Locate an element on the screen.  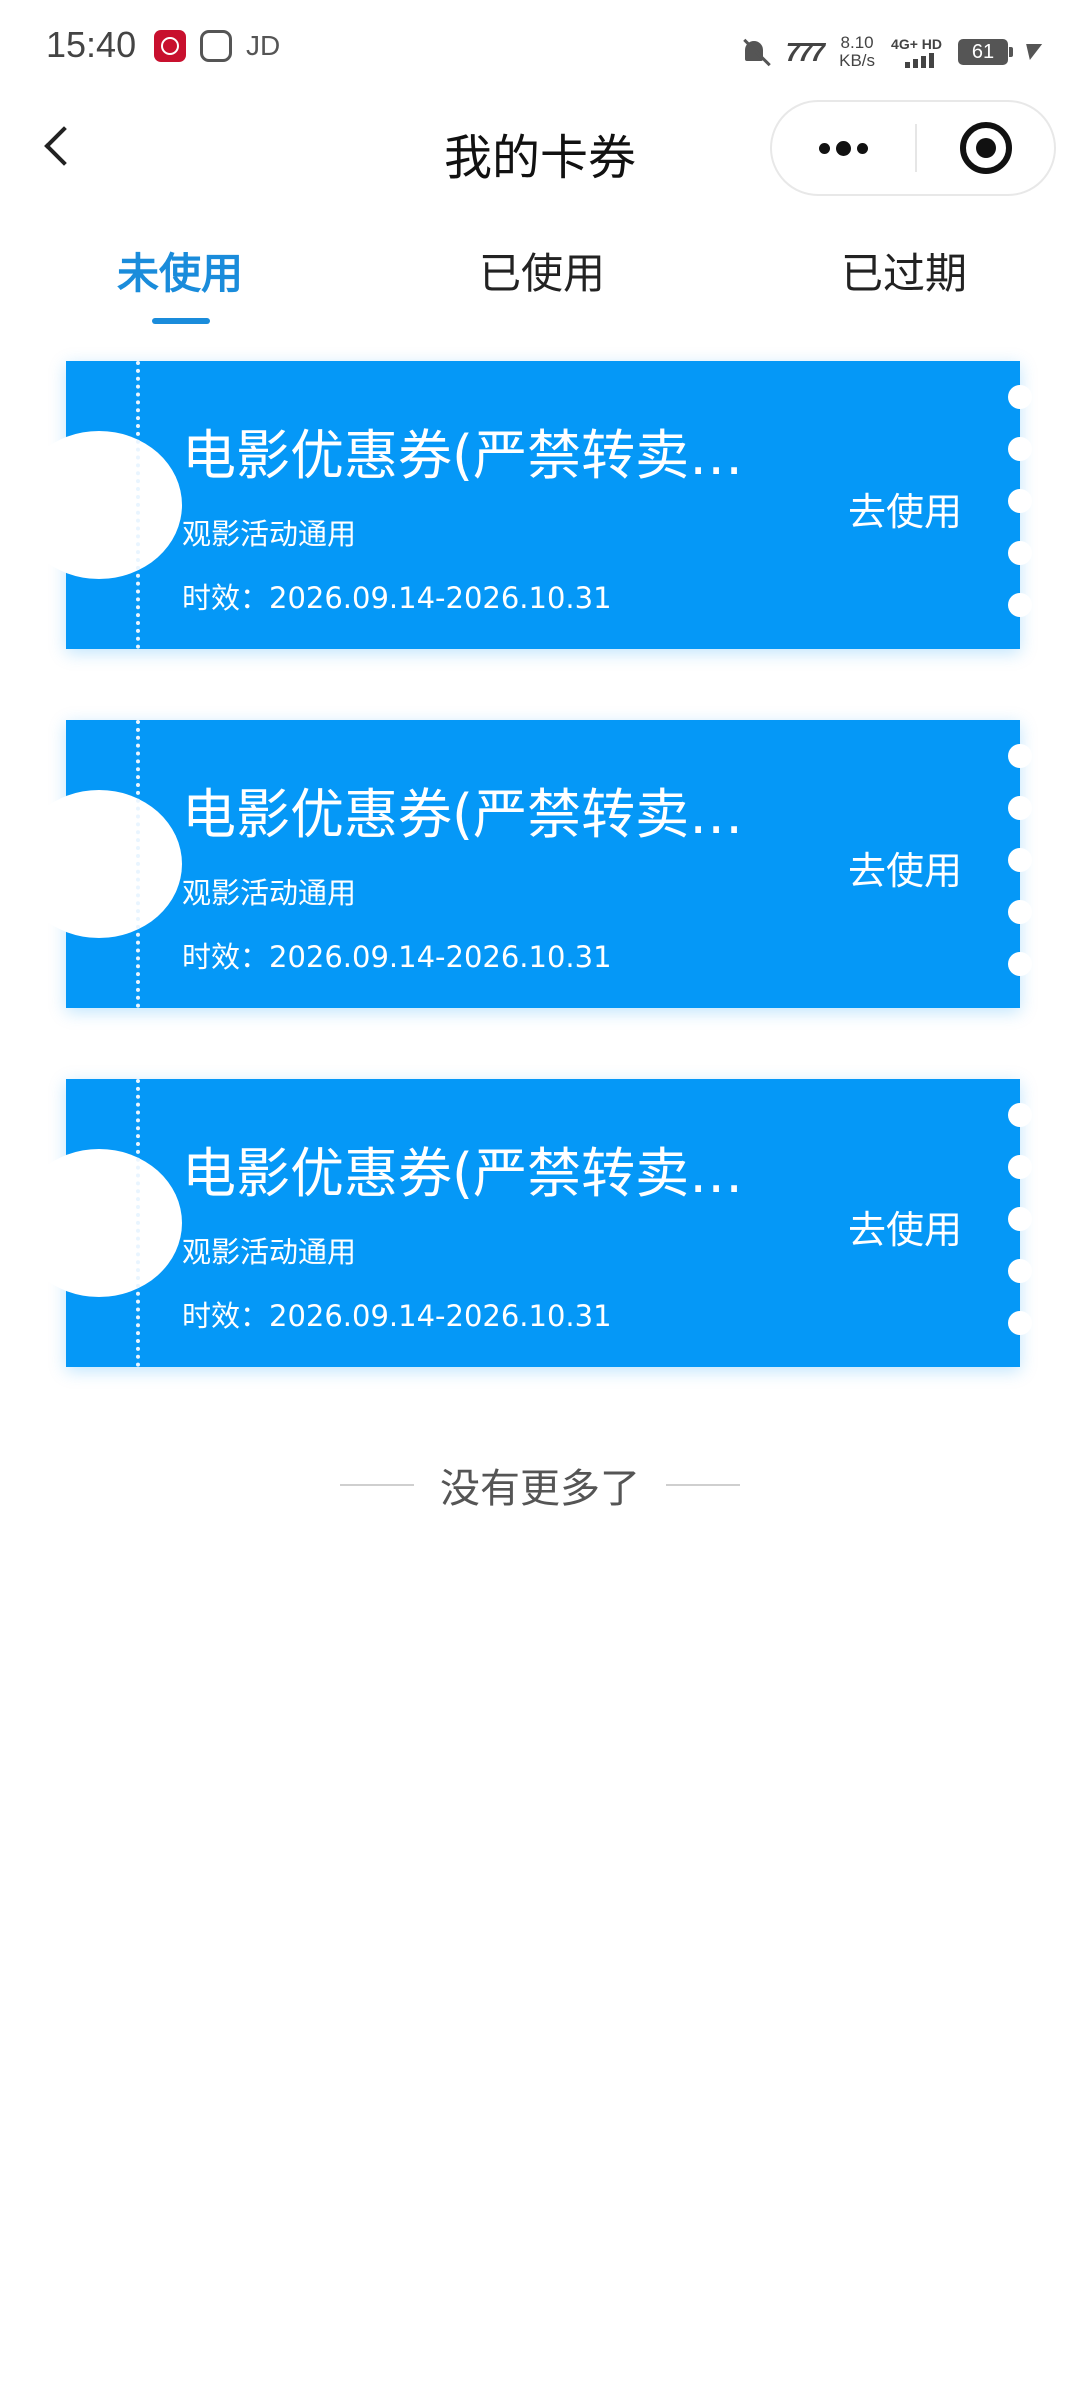
mute-icon is located at coordinates (755, 52).